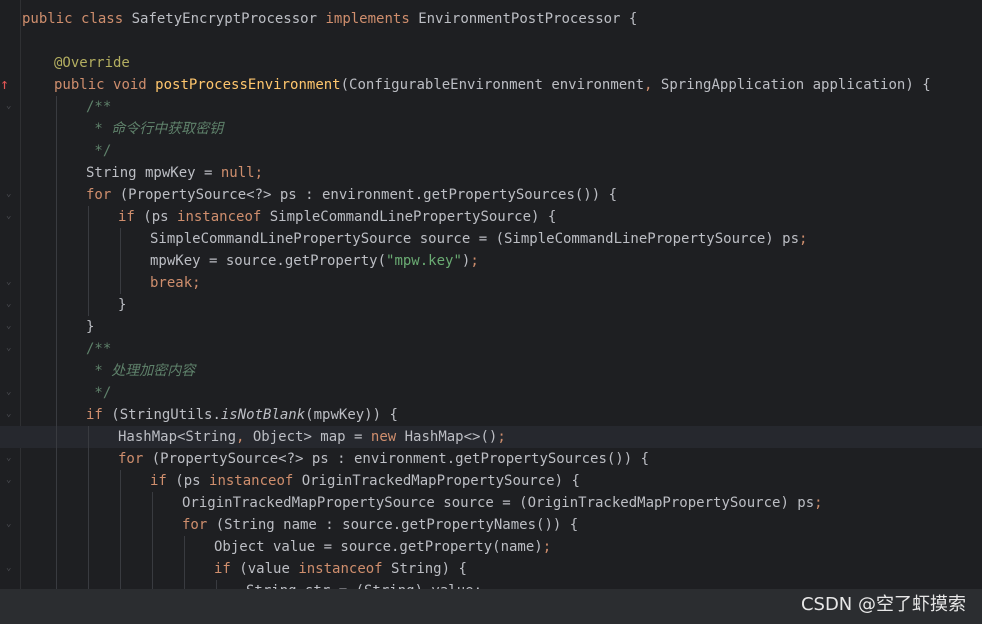 This screenshot has width=982, height=624. I want to click on code-token: isNotBlank, so click(263, 415).